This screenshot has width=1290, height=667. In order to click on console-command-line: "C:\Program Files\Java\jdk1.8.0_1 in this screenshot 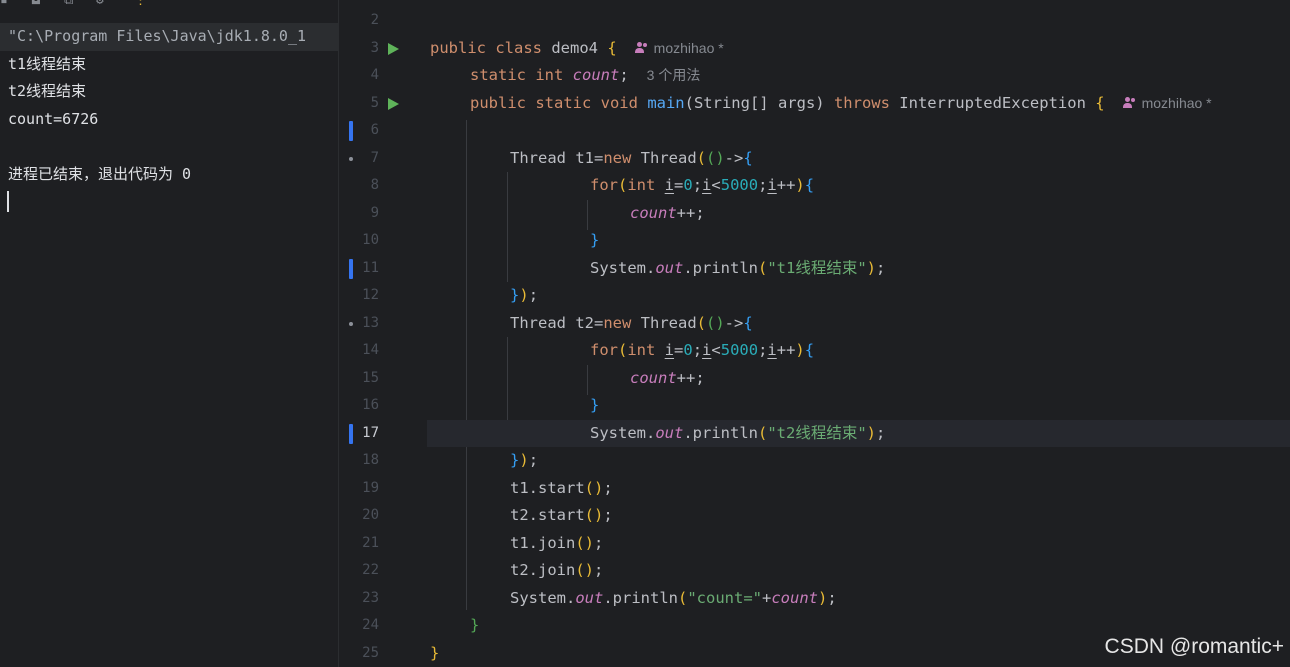, I will do `click(169, 37)`.